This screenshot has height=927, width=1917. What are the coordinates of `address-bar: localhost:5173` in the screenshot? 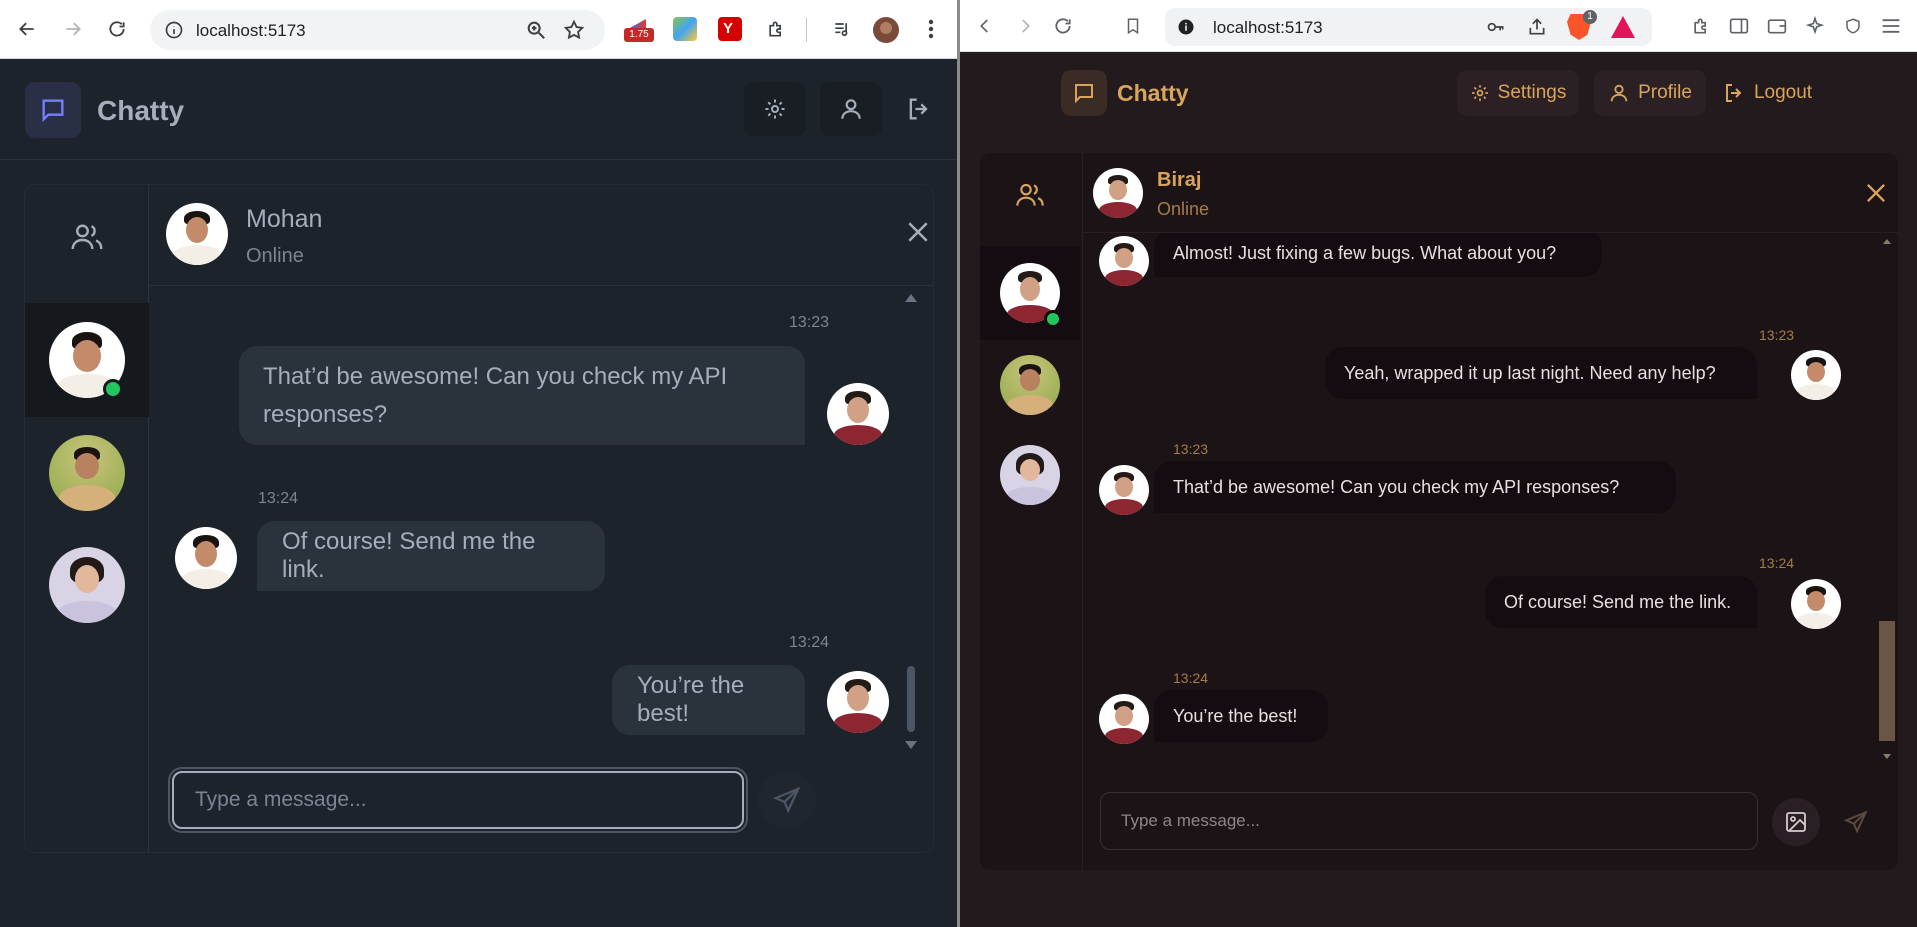 It's located at (377, 30).